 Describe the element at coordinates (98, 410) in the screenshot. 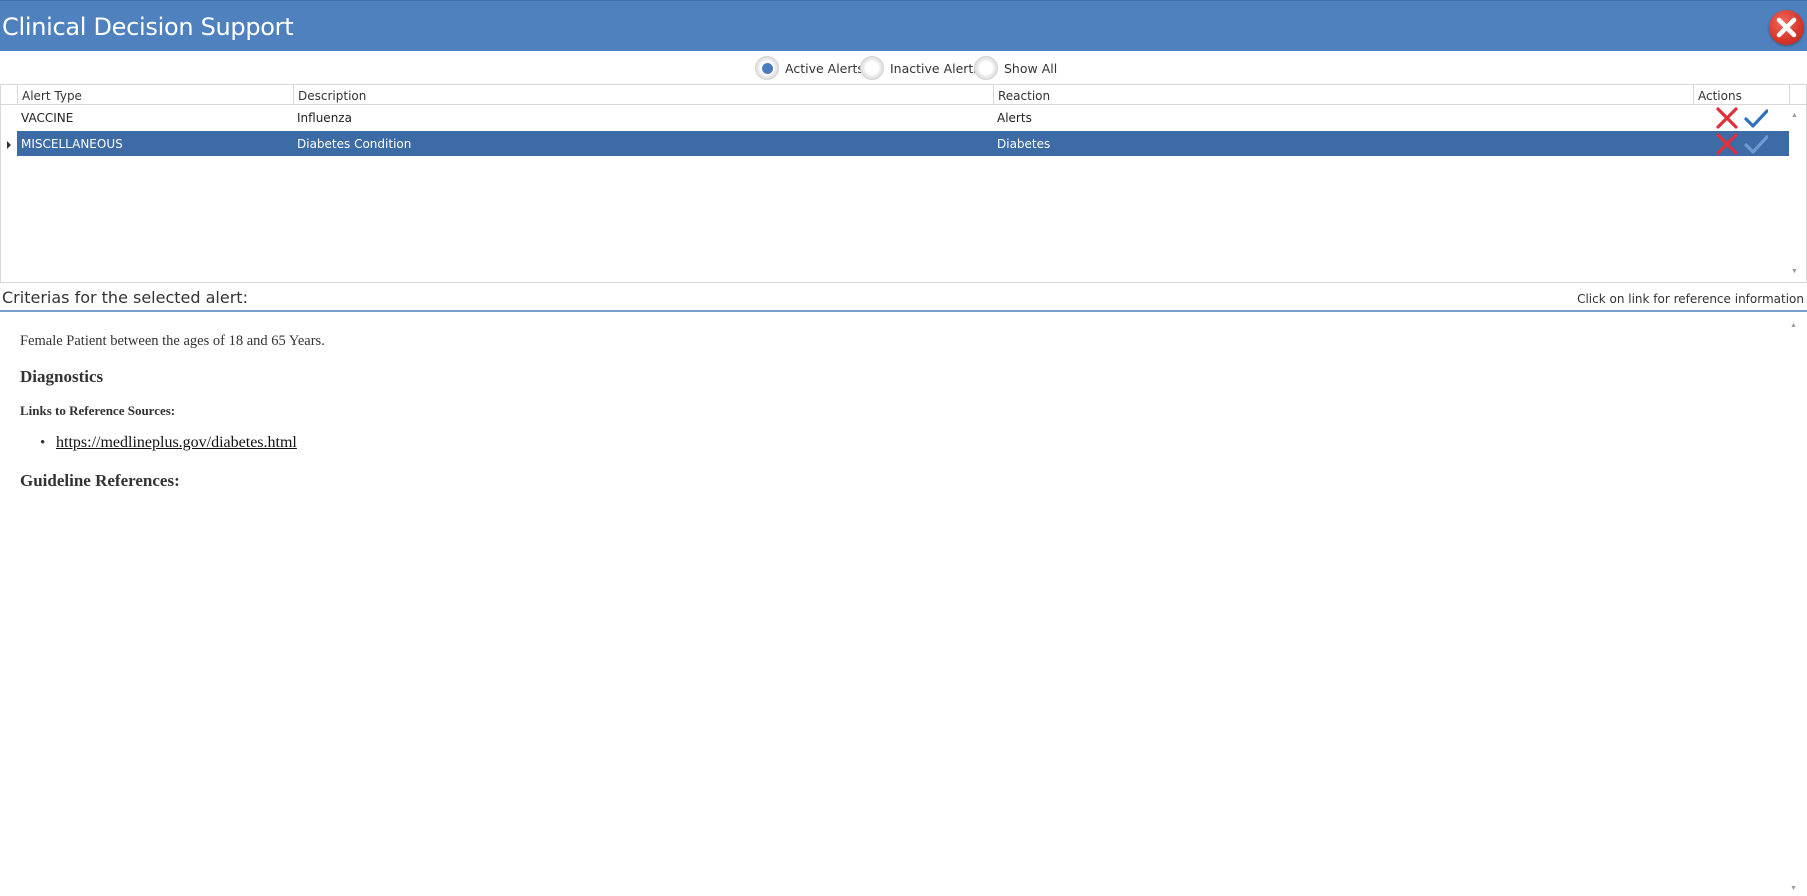

I see `links-heading: Links to Reference Sources:` at that location.